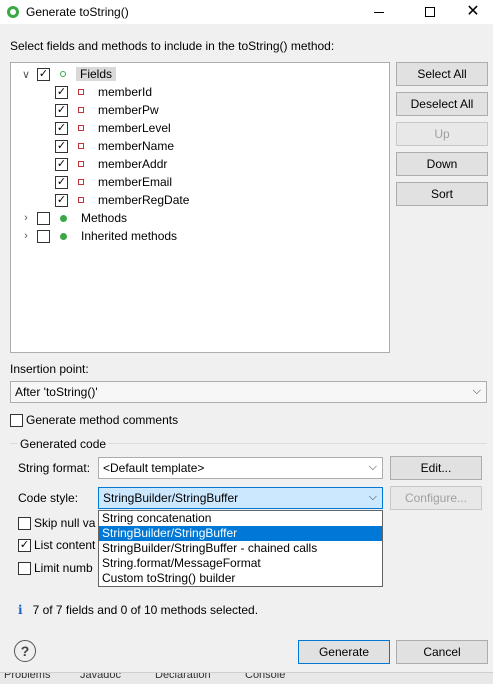 The image size is (493, 684). What do you see at coordinates (74, 218) in the screenshot?
I see `tree-node-methods: › Methods` at bounding box center [74, 218].